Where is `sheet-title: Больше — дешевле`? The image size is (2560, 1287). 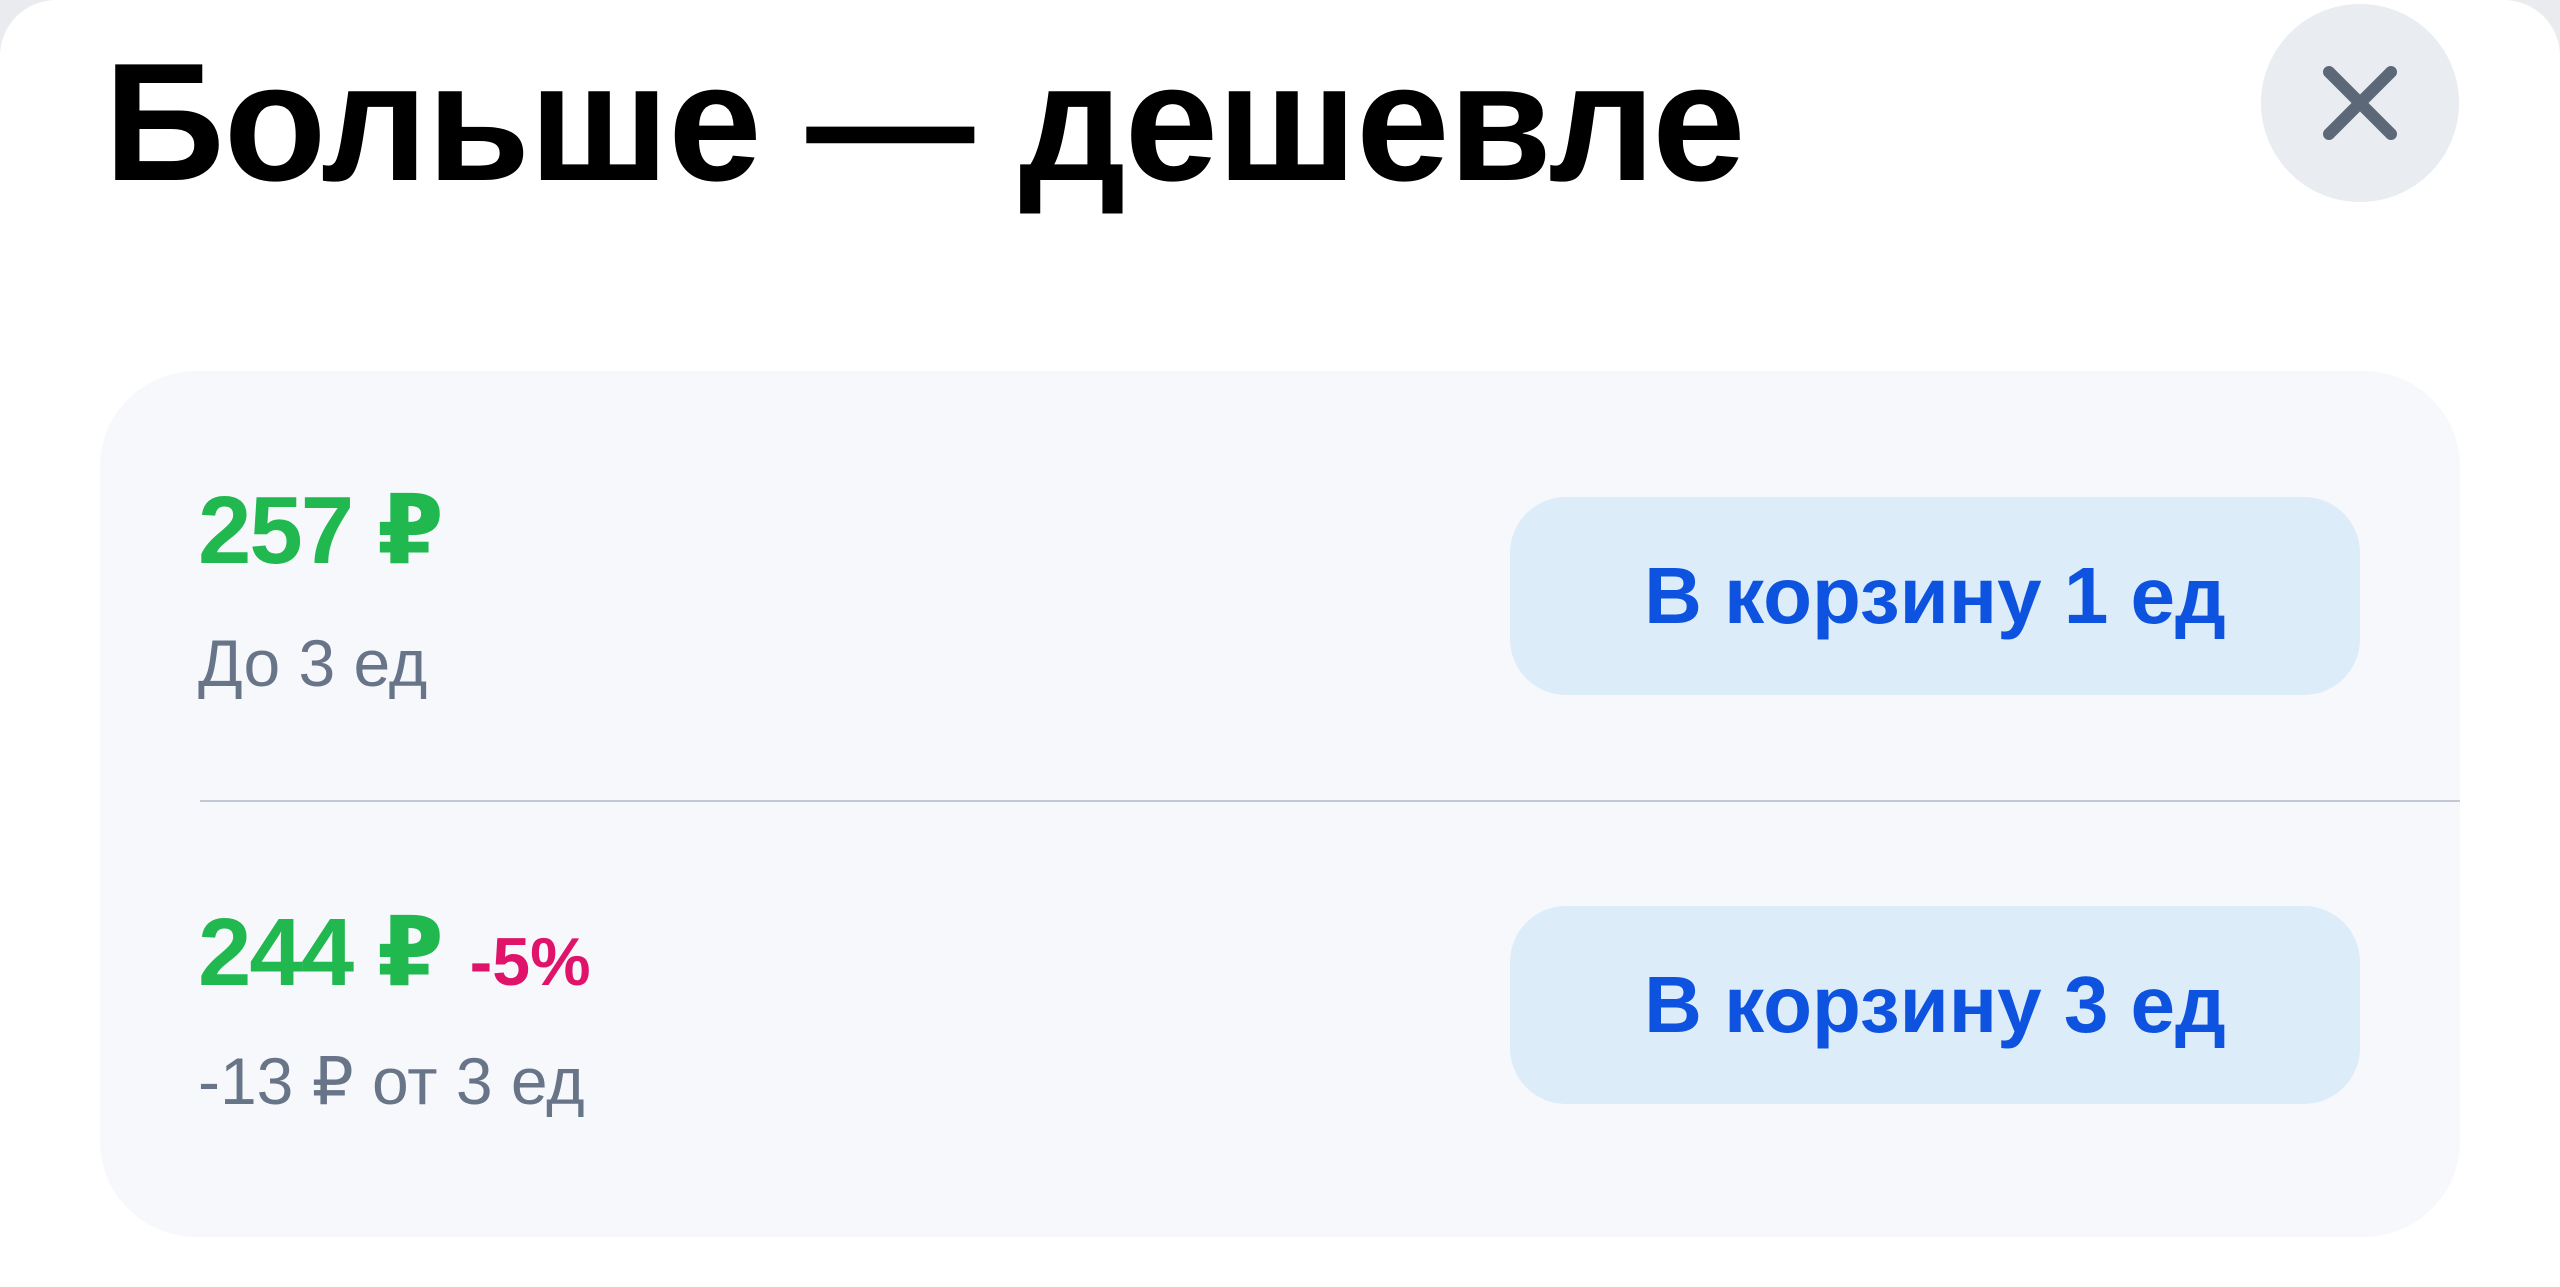 sheet-title: Больше — дешевле is located at coordinates (925, 122).